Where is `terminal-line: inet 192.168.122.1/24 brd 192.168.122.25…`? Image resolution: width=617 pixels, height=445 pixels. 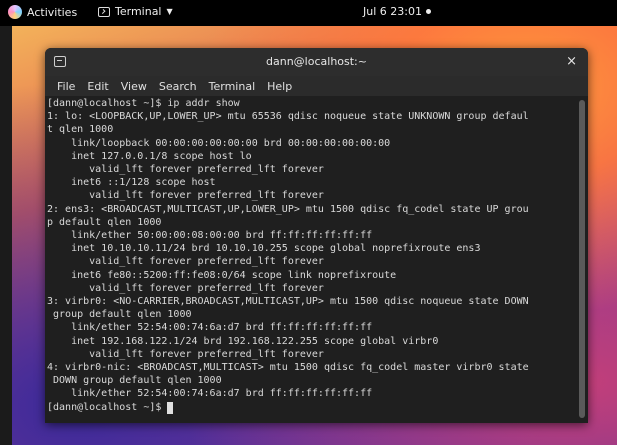
terminal-line: inet 192.168.122.1/24 brd 192.168.122.25… is located at coordinates (243, 341).